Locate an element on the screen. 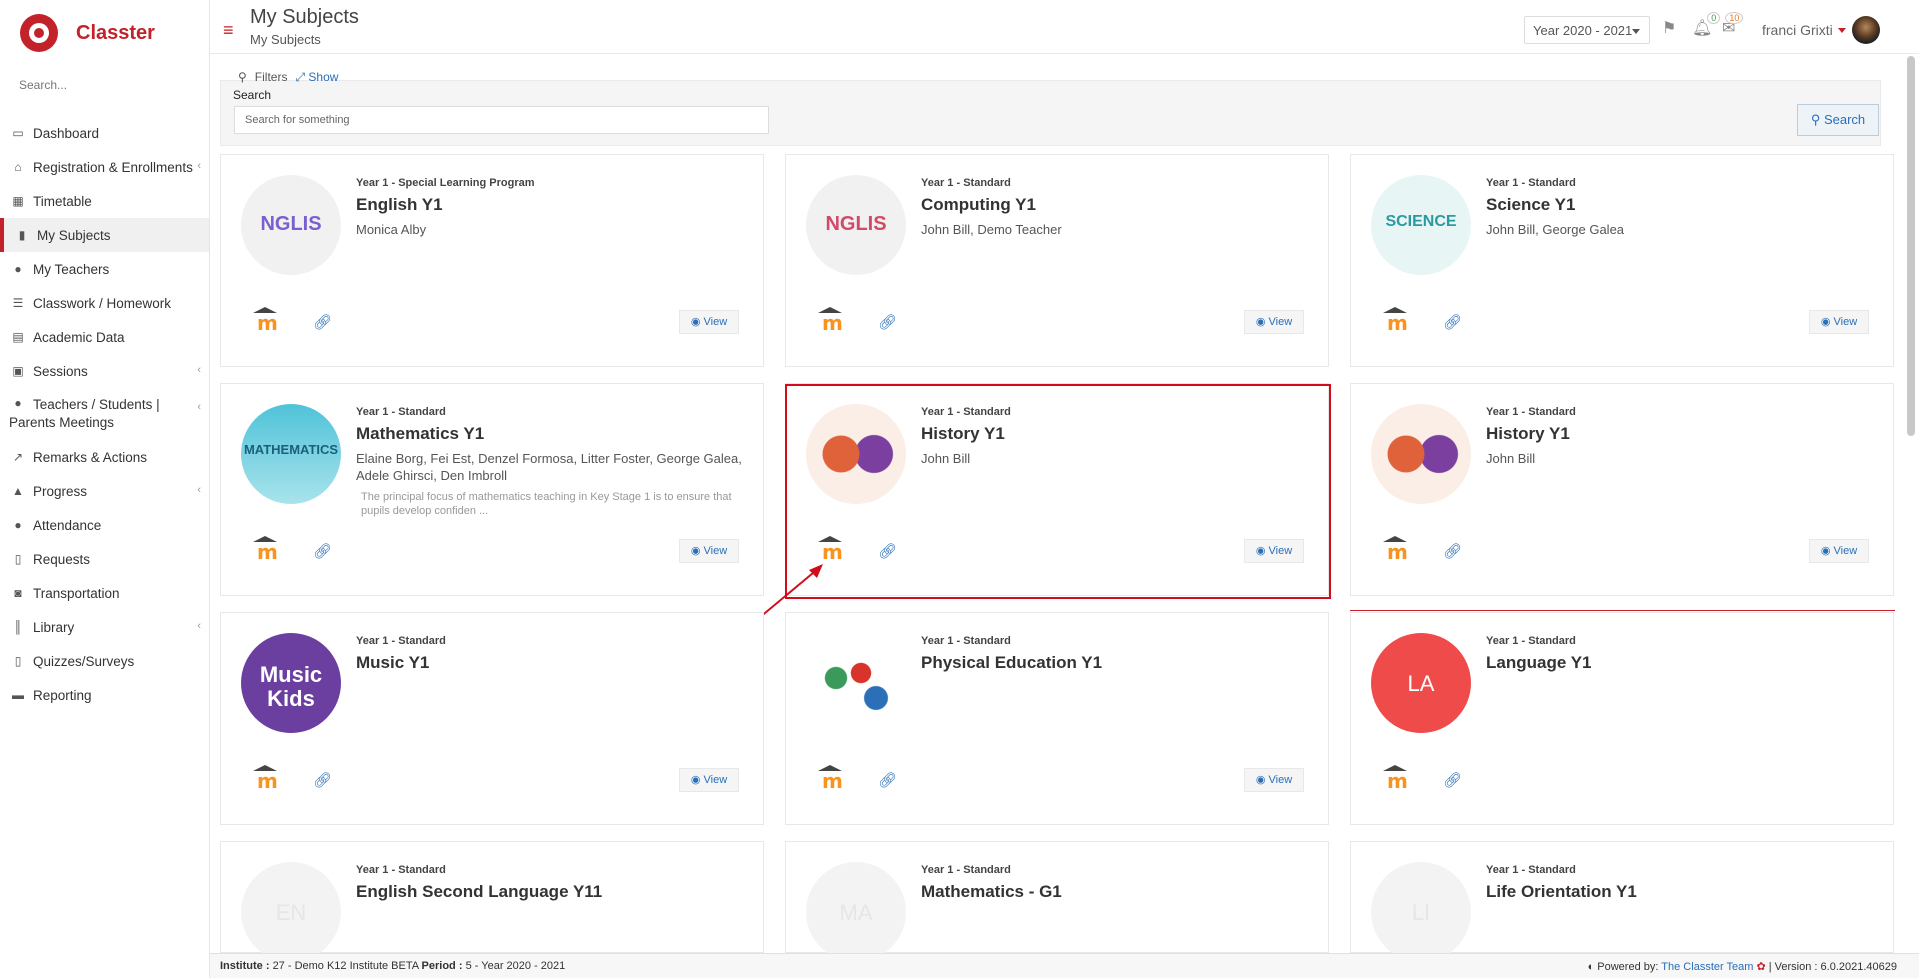  logo: Classter is located at coordinates (104, 33).